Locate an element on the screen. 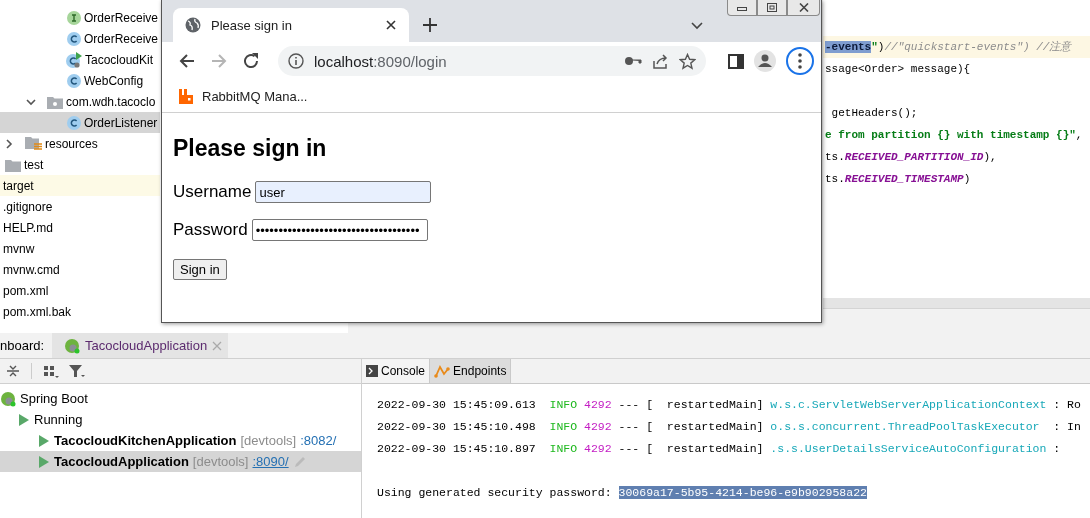 This screenshot has height=518, width=1090. dashboard-item: TacocloudApplication [devtools] :8090/ is located at coordinates (180, 461).